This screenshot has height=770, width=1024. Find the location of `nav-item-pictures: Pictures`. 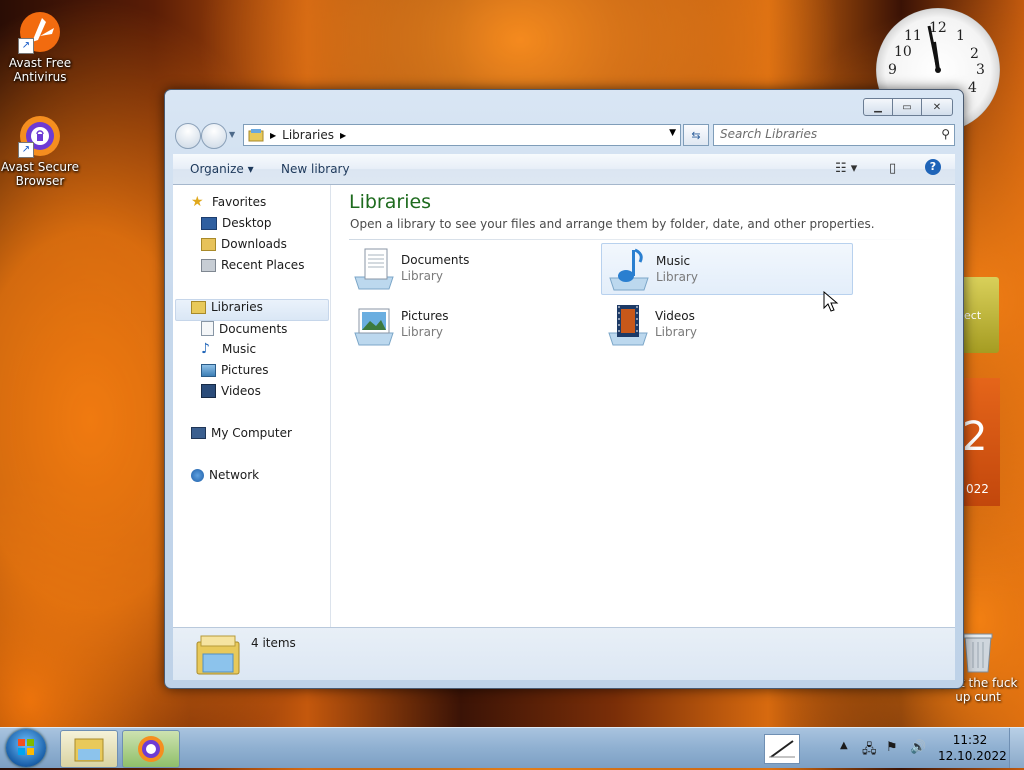

nav-item-pictures: Pictures is located at coordinates (235, 370).